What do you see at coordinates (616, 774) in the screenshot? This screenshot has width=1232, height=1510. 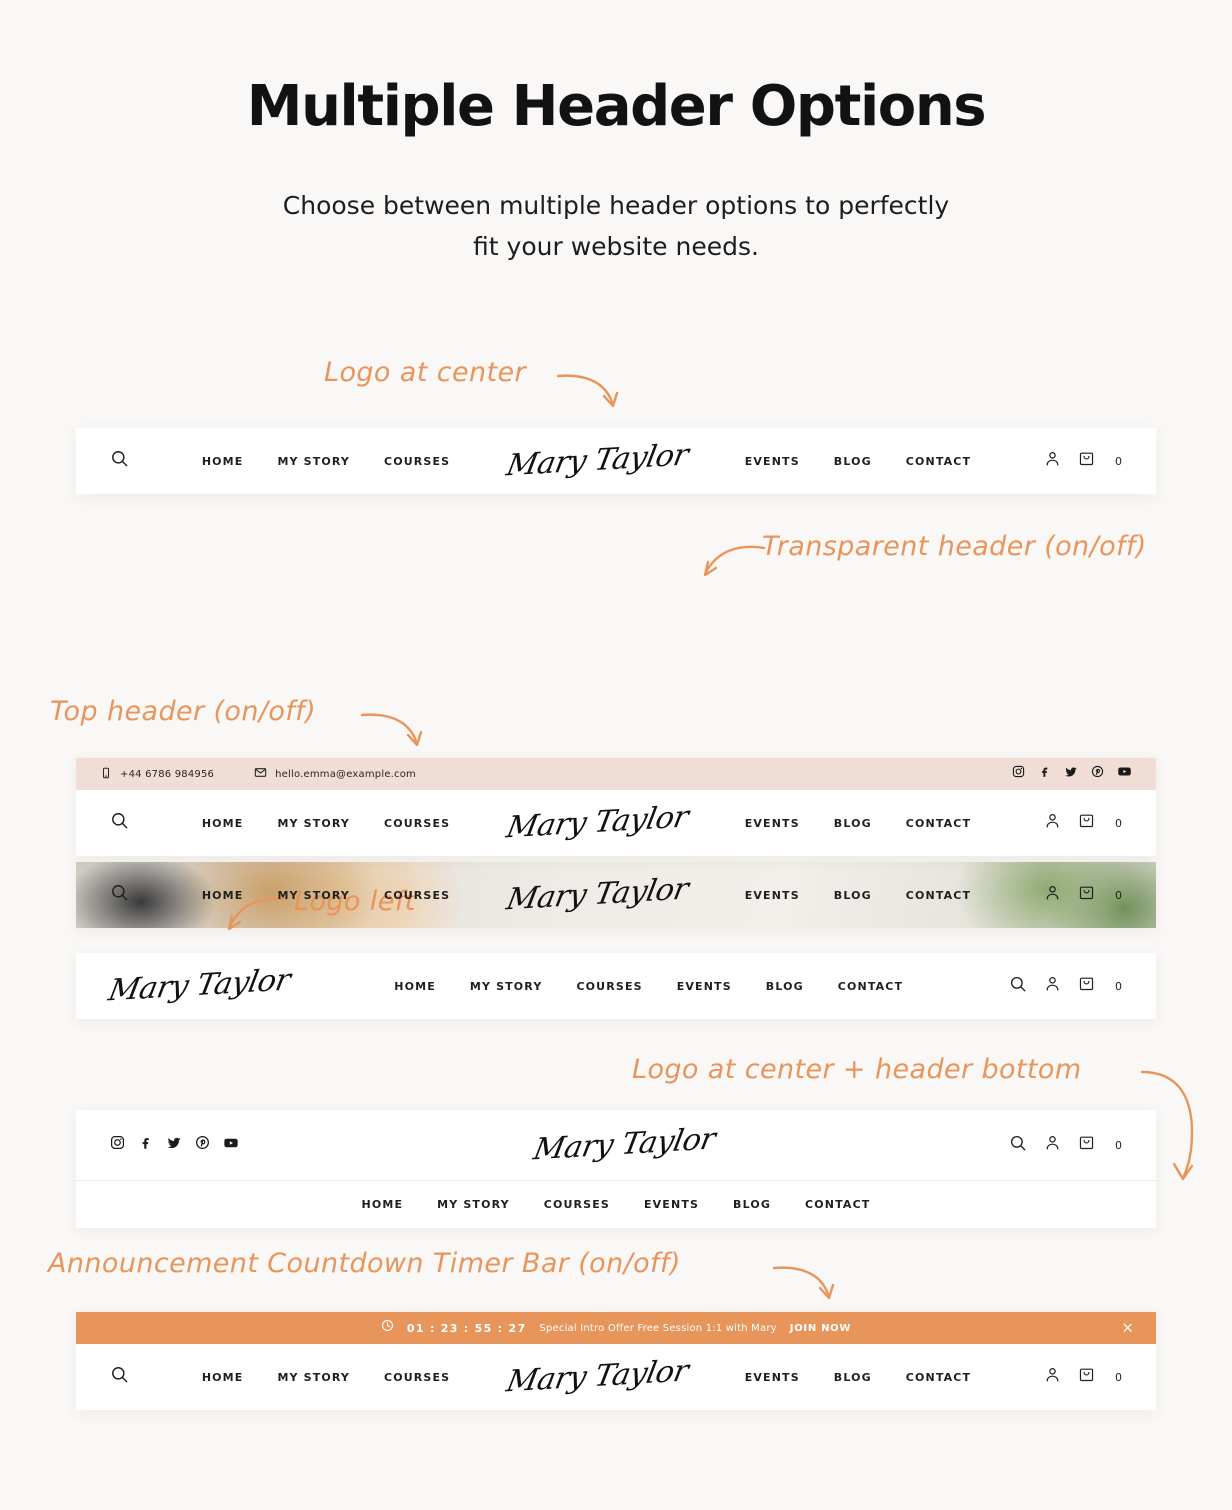 I see `top-contact-bar: +44 6786 984956 hello.emma@example.com` at bounding box center [616, 774].